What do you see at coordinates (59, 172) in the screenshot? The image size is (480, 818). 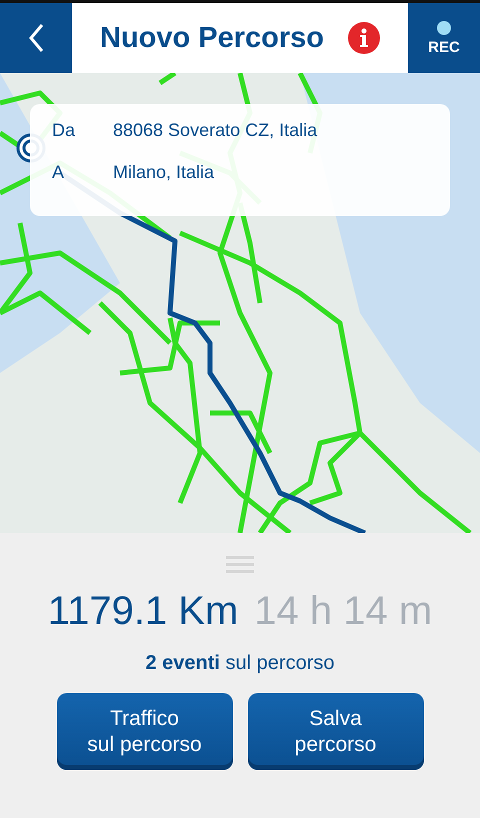 I see `route-label: A` at bounding box center [59, 172].